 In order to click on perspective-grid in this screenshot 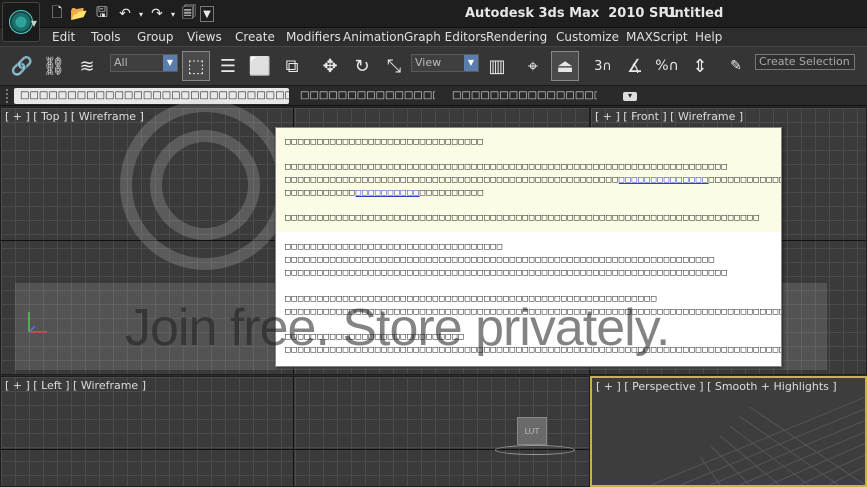, I will do `click(757, 440)`.